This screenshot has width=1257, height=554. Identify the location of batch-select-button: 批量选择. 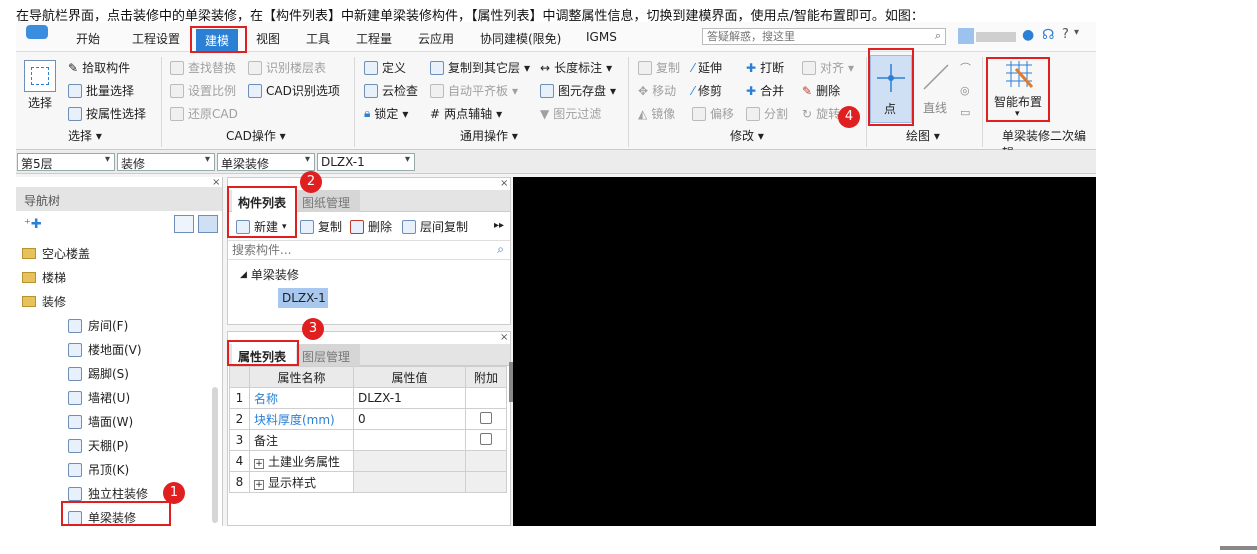
(101, 90).